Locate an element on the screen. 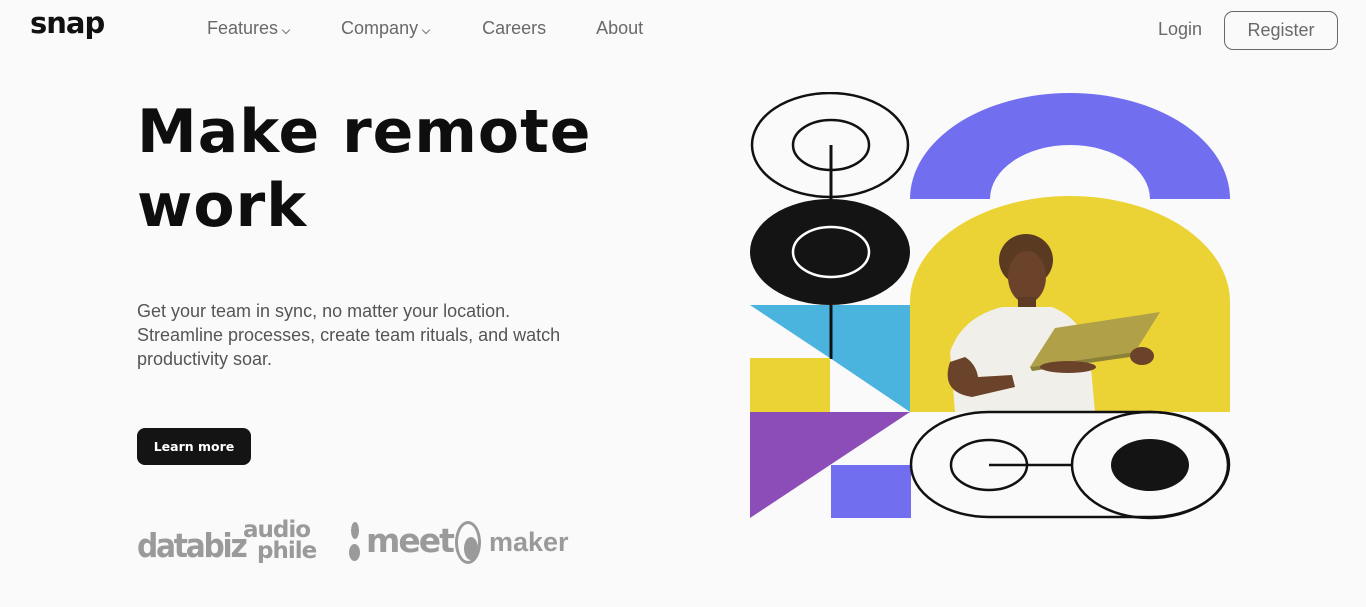 The image size is (1366, 607). client-logos: databiz audio phile meet maker is located at coordinates (353, 543).